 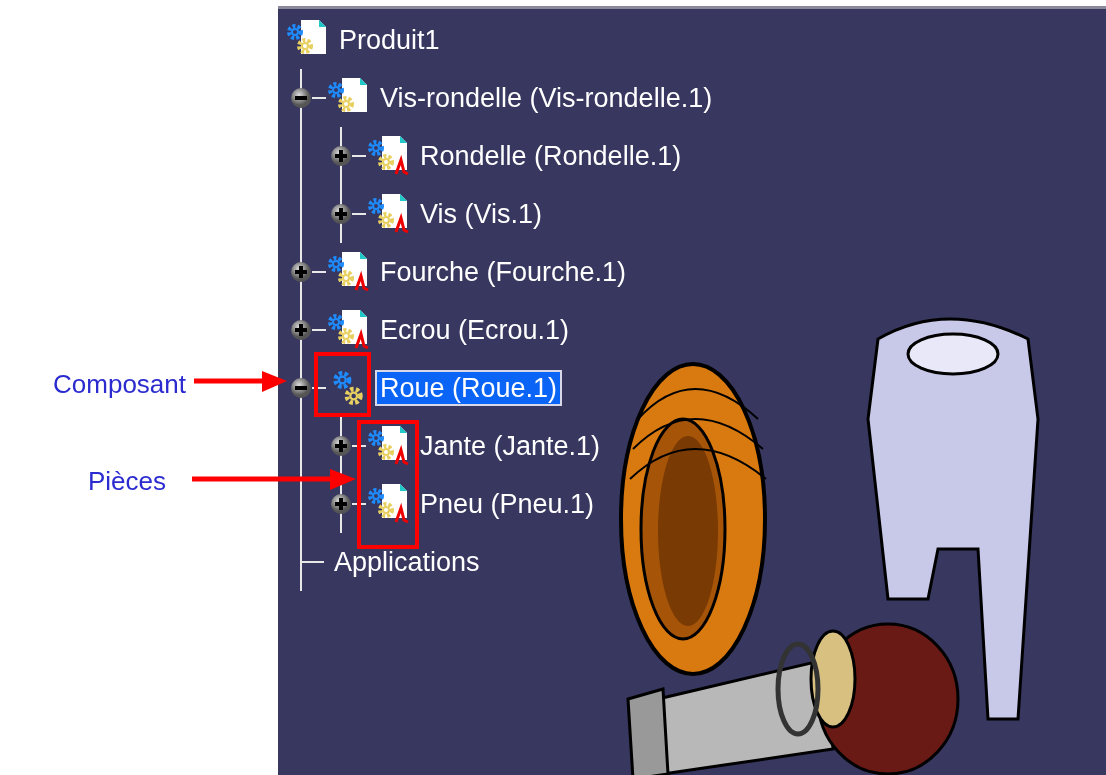 I want to click on highlight-frame, so click(x=342, y=384).